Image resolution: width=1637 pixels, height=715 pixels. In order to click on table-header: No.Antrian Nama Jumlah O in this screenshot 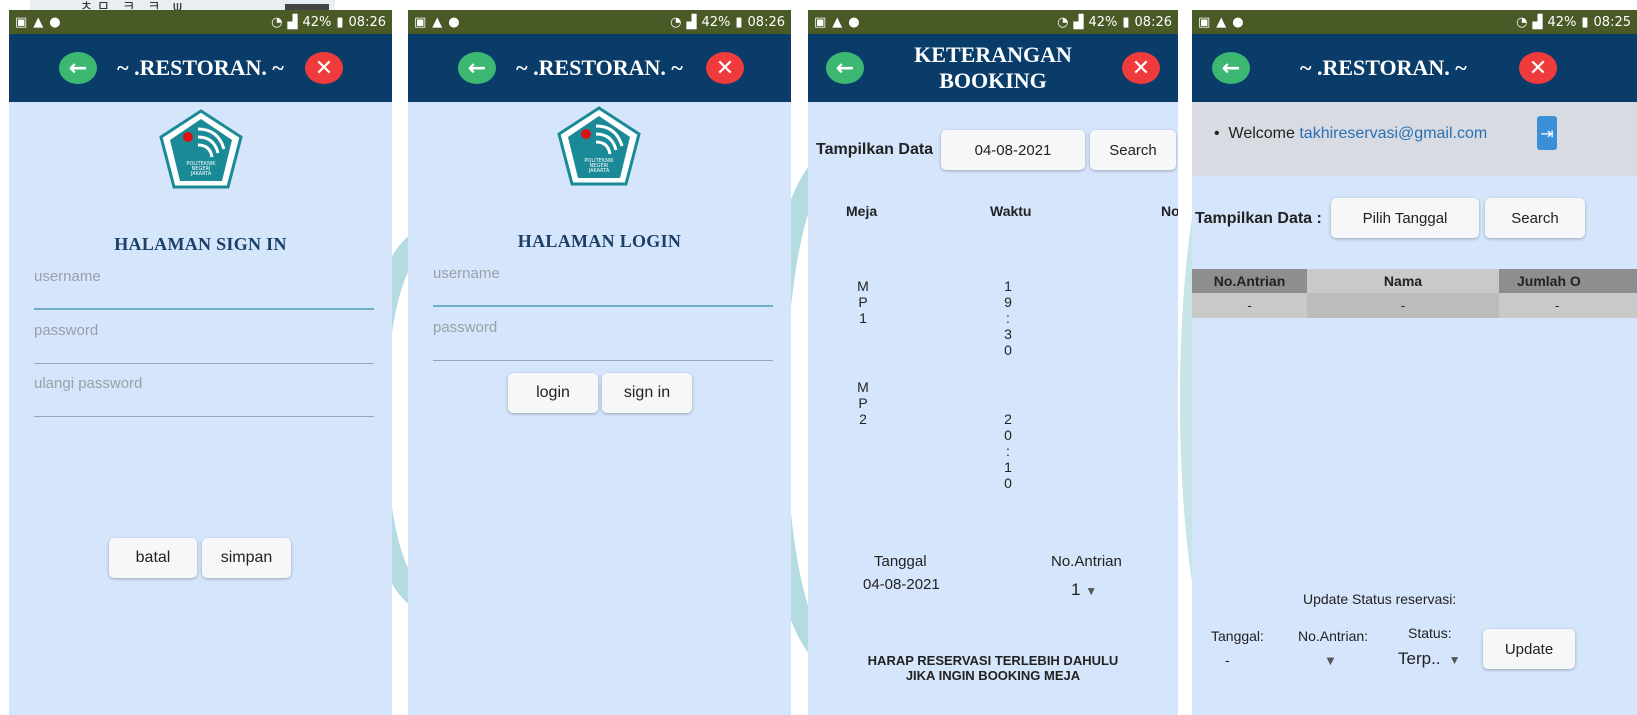, I will do `click(1414, 281)`.